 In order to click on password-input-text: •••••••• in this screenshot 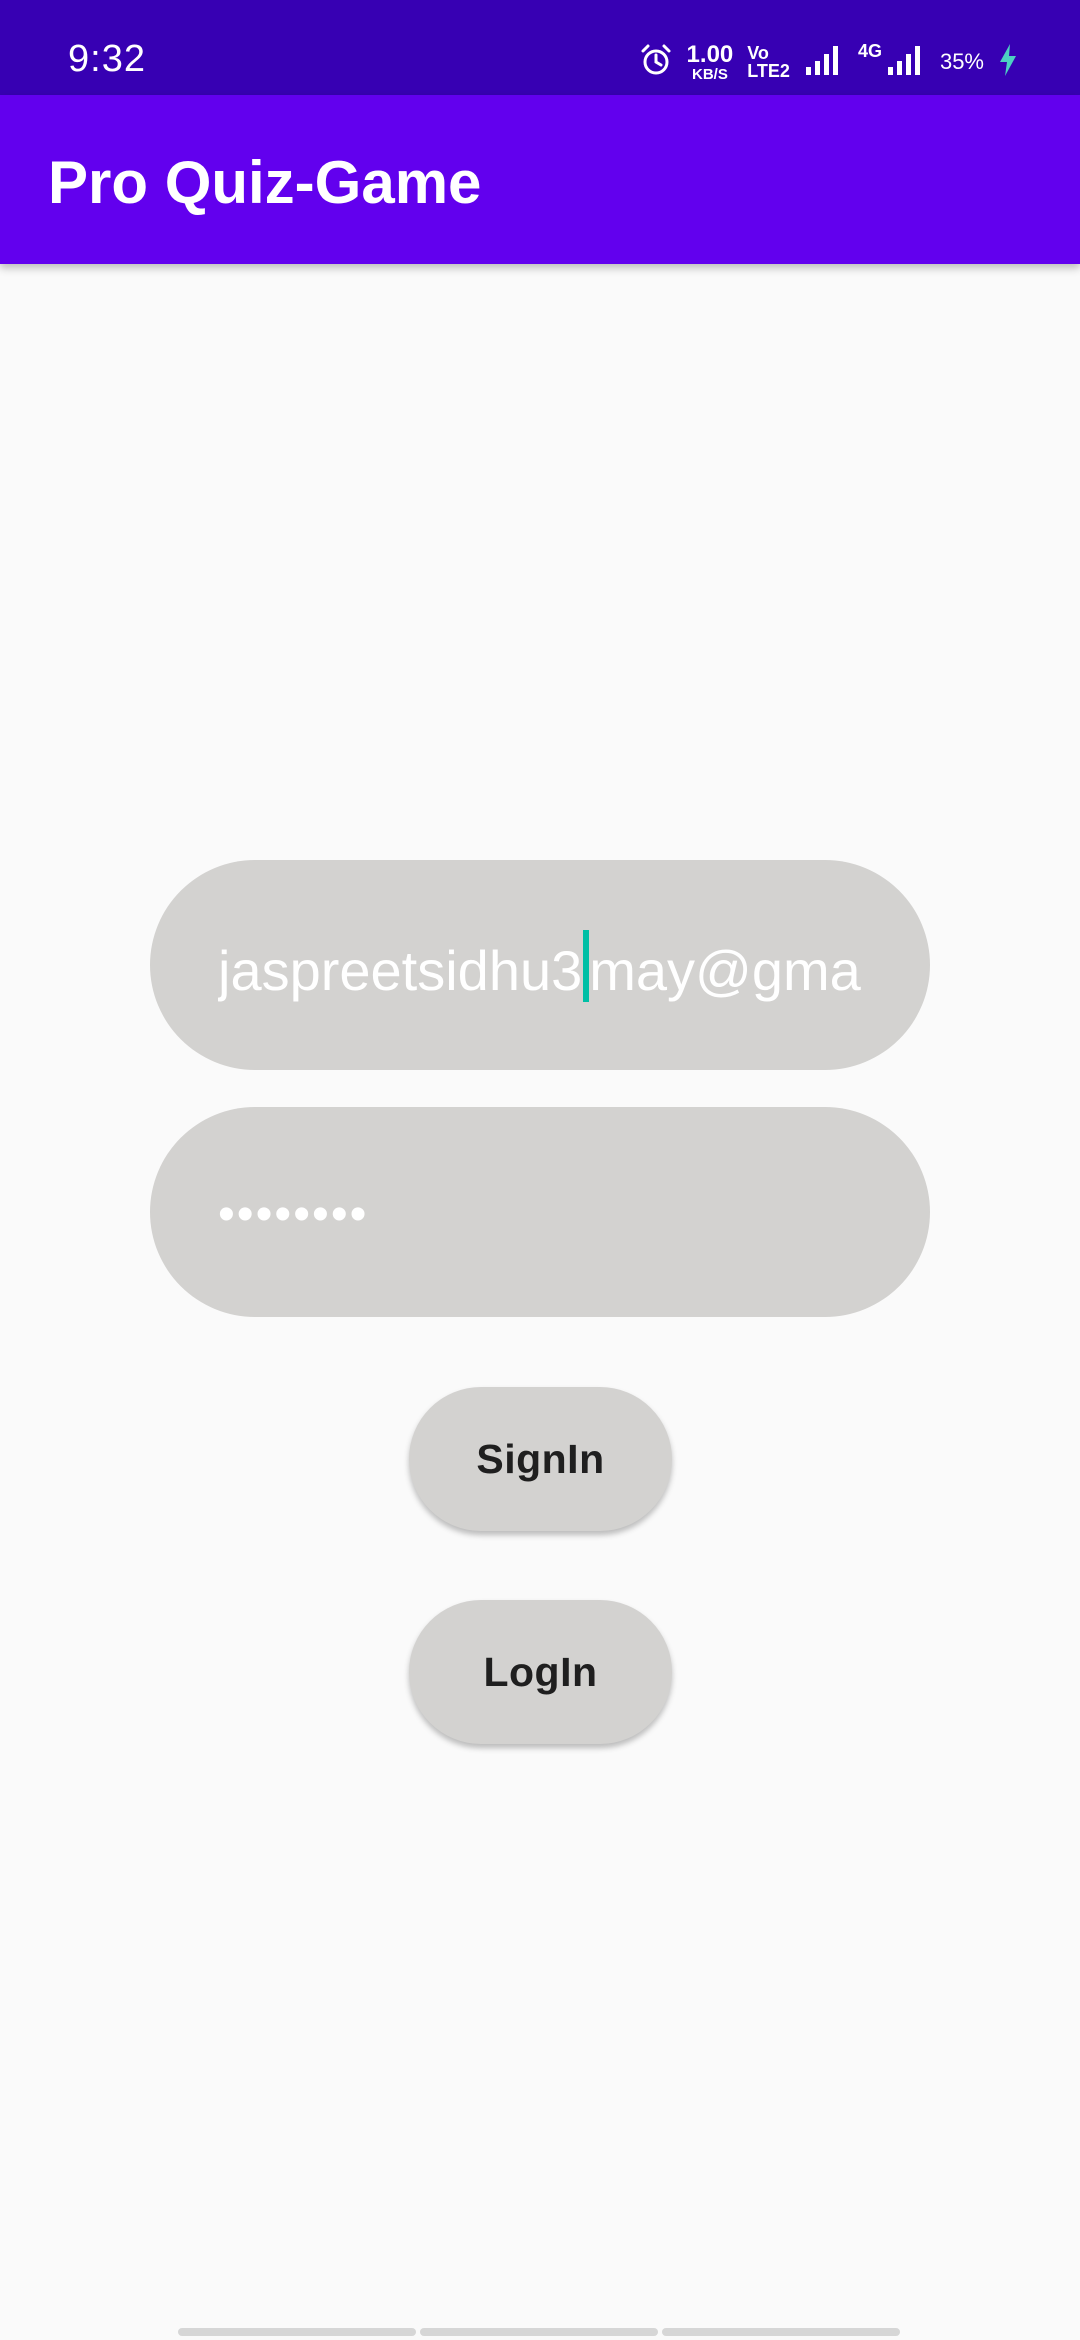, I will do `click(293, 1214)`.